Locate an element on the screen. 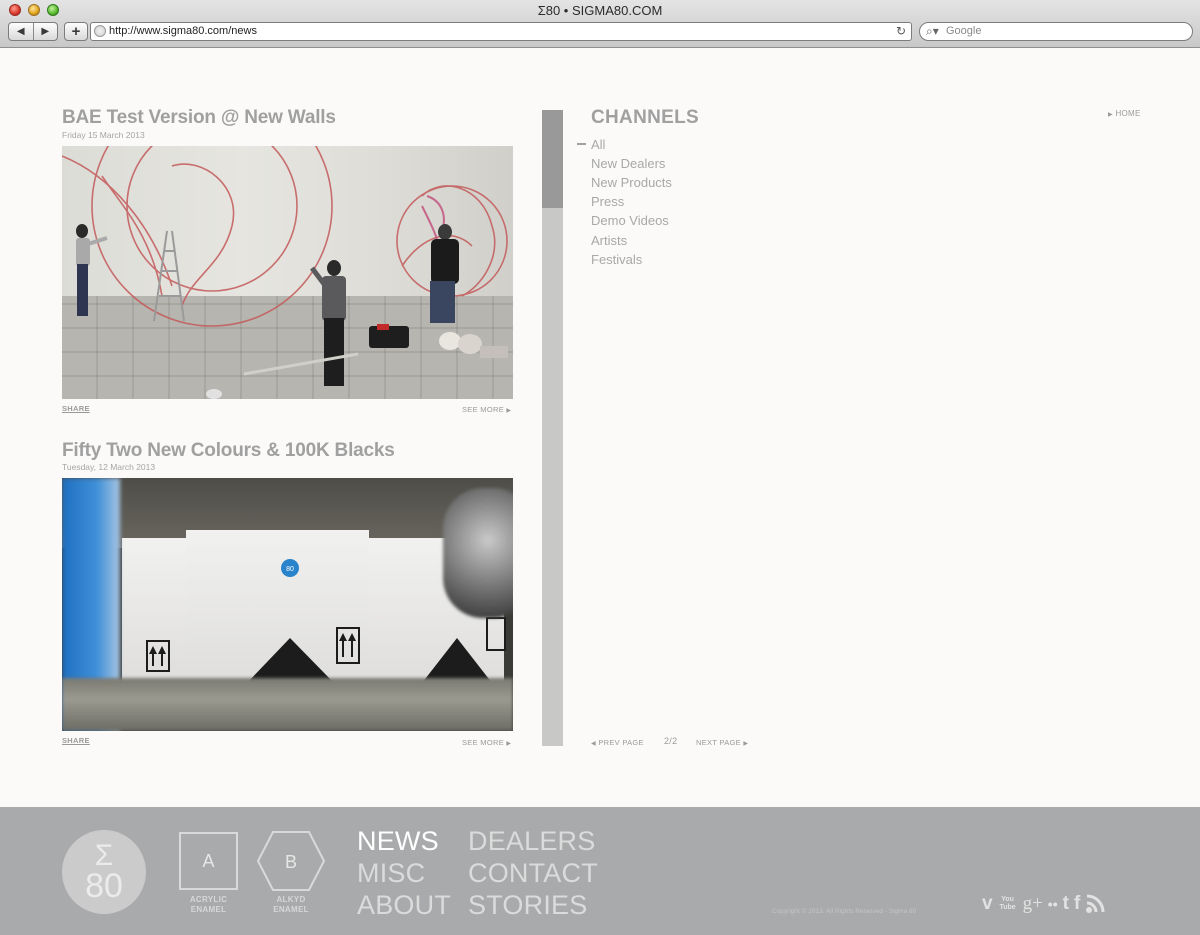 Image resolution: width=1200 pixels, height=935 pixels. active-channel-dash is located at coordinates (581, 144).